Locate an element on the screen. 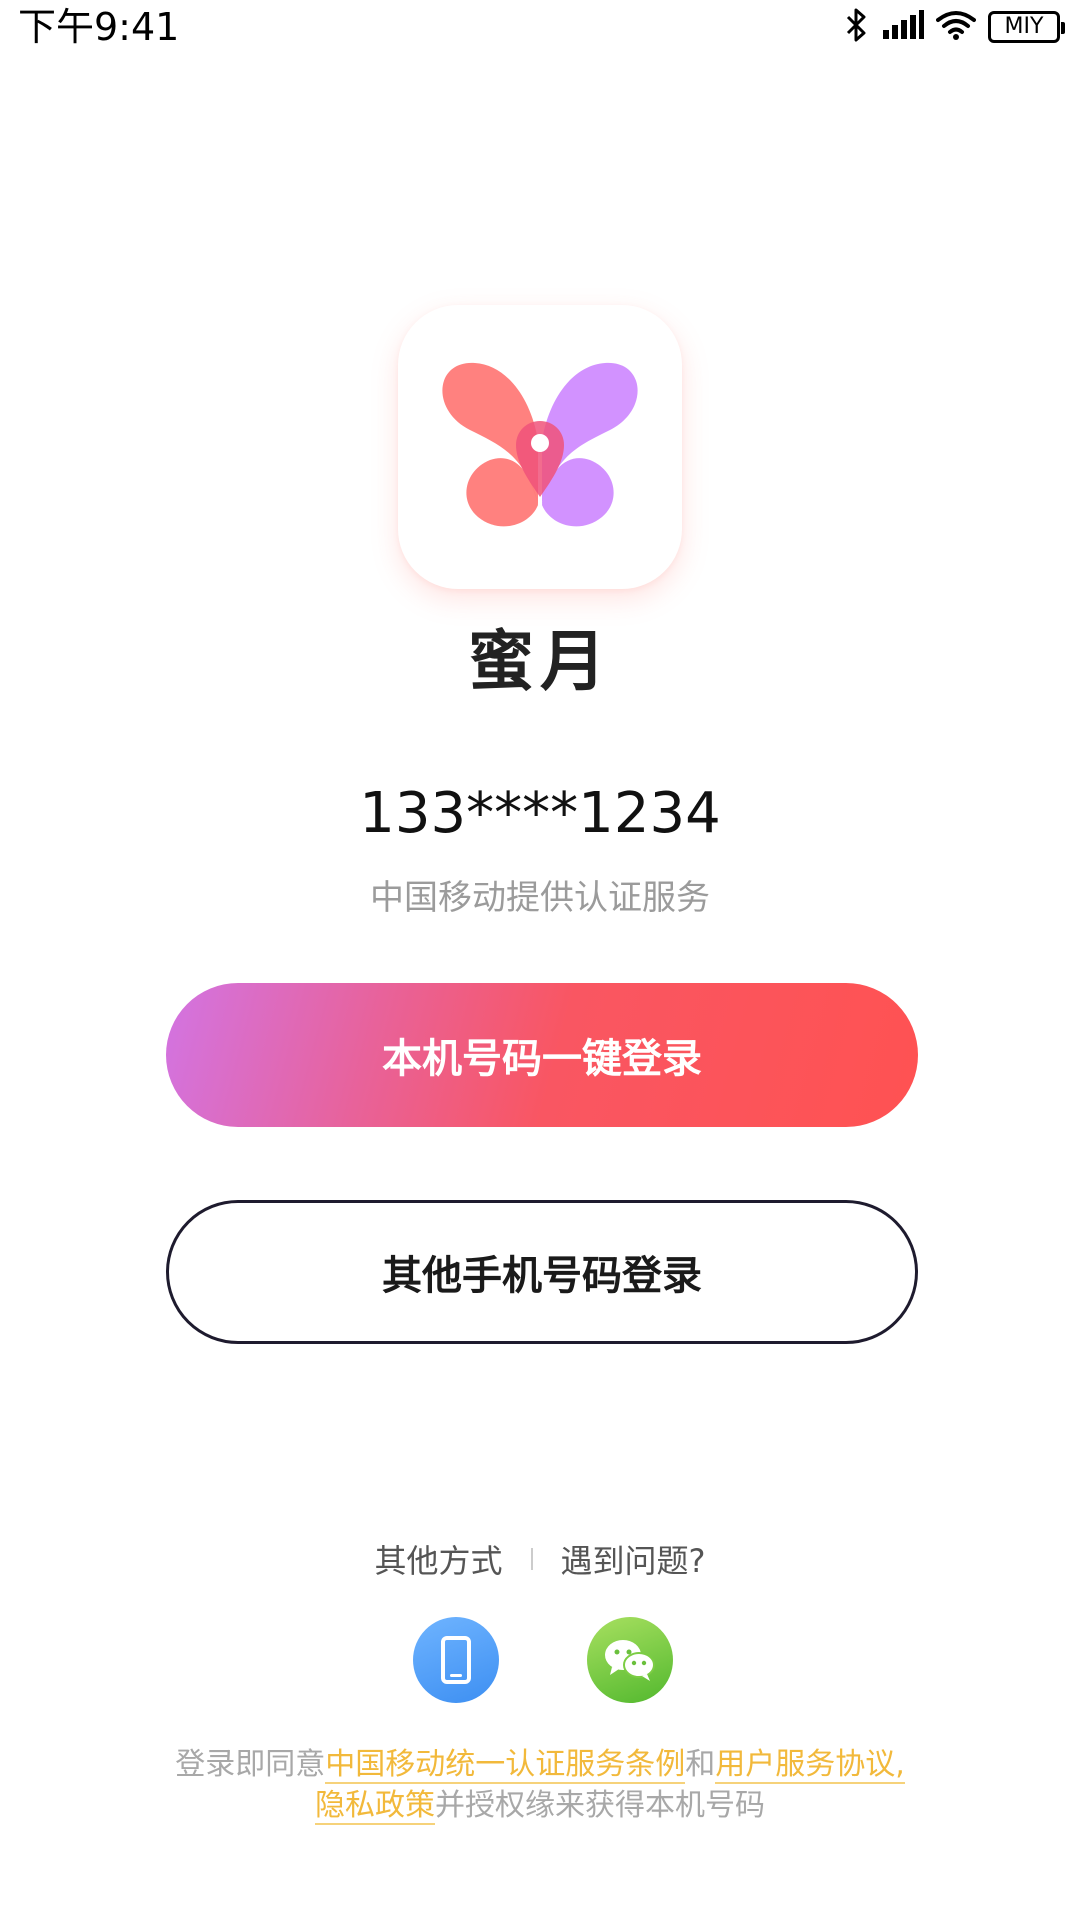  app-logo is located at coordinates (540, 447).